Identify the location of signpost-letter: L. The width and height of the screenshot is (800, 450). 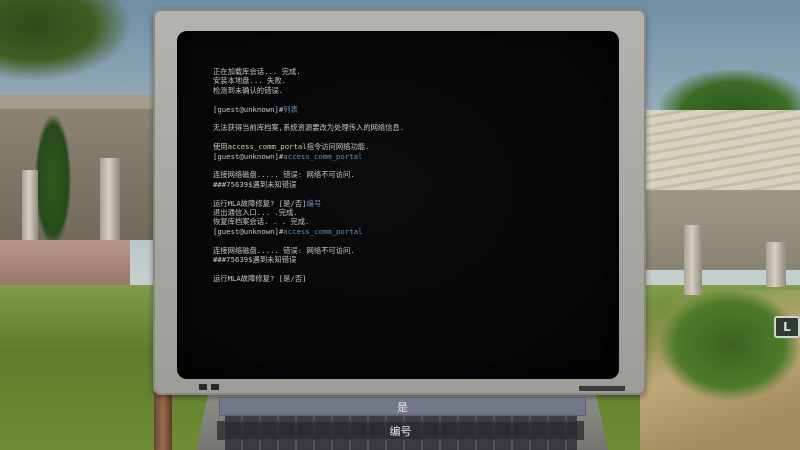
(787, 327).